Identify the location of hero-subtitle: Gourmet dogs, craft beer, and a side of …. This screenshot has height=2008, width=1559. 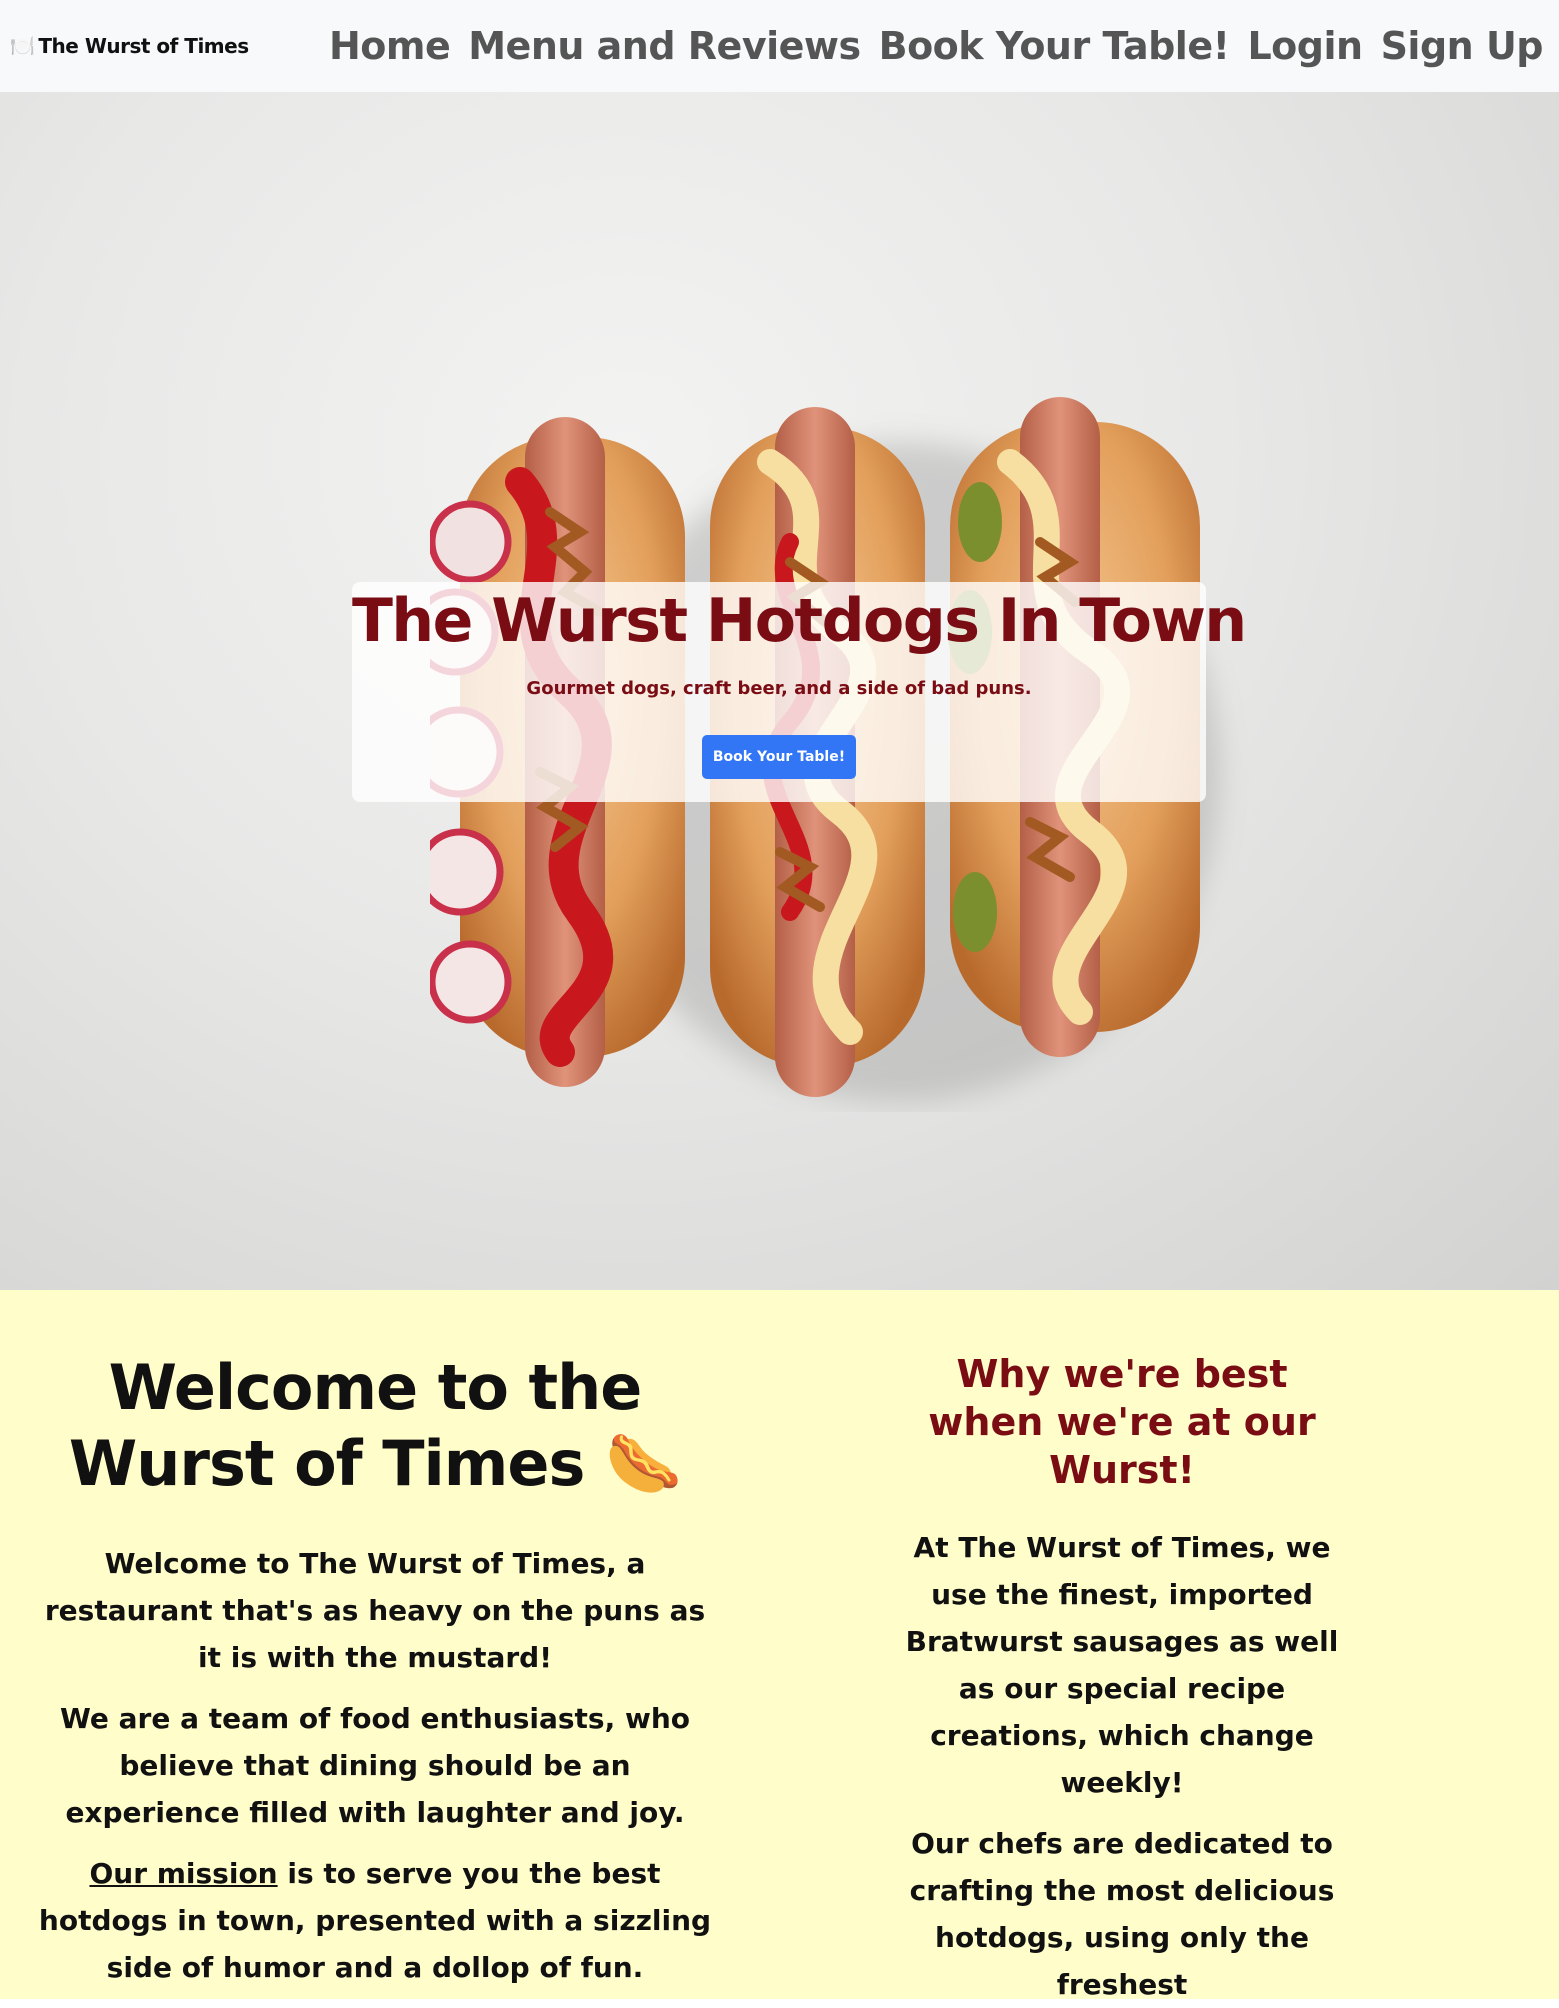
(779, 688).